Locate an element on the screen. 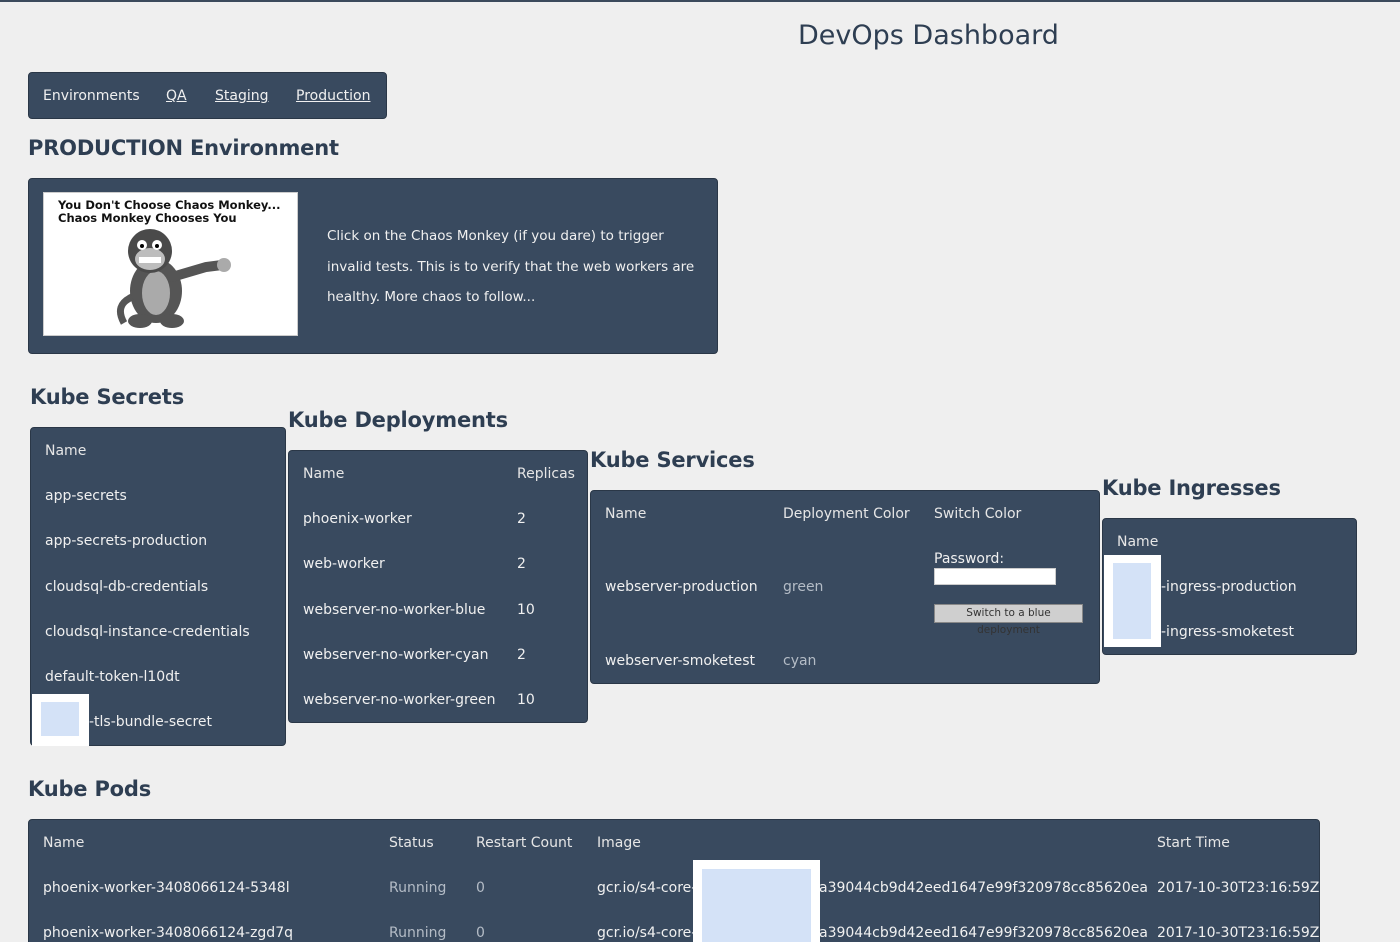  deployments-col-replicas: Replicas is located at coordinates (546, 474).